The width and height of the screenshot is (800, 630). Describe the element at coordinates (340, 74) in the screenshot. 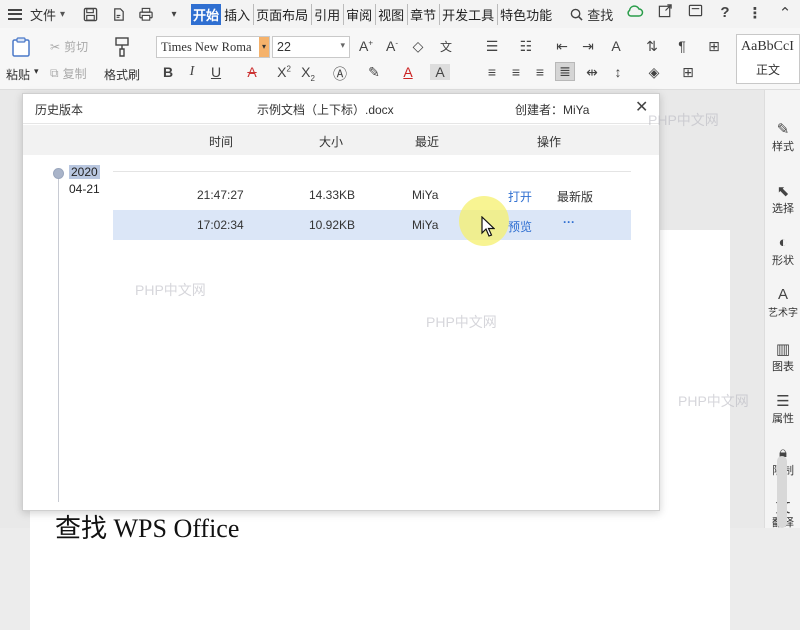

I see `text-effect-icon: Ⓐ` at that location.